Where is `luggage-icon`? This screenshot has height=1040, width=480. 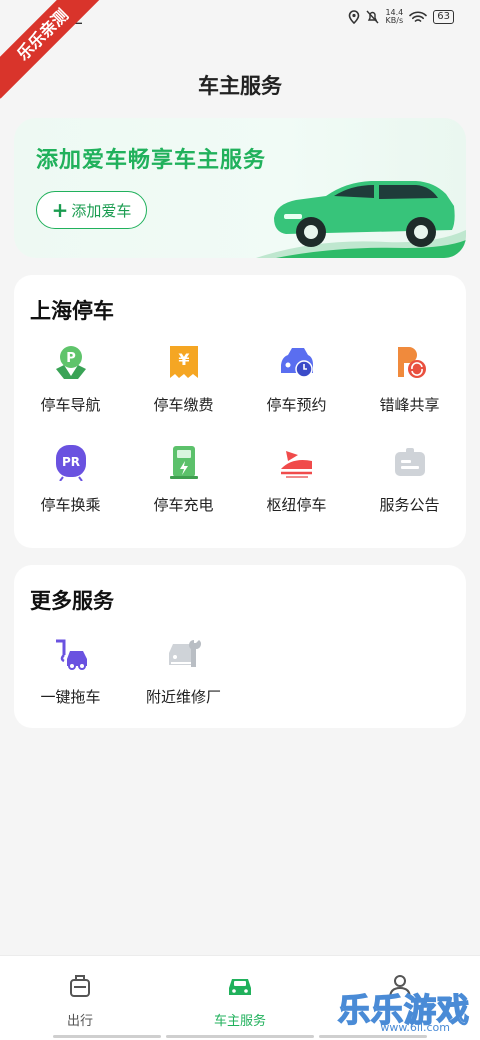
luggage-icon is located at coordinates (80, 986).